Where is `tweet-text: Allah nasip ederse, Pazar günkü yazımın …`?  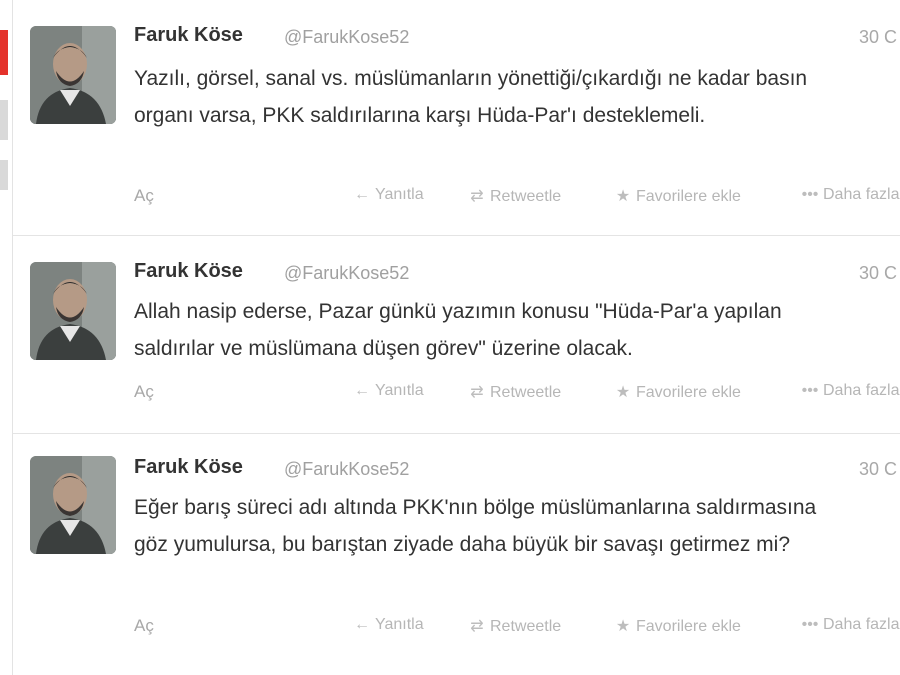 tweet-text: Allah nasip ederse, Pazar günkü yazımın … is located at coordinates (458, 330).